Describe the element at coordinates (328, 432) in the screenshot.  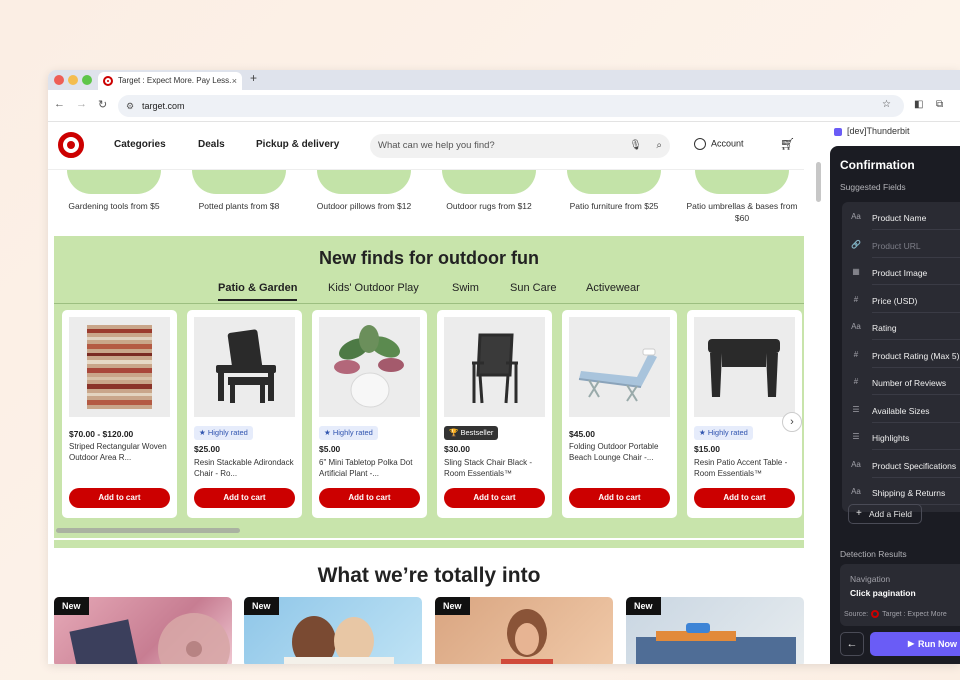
I see `star-icon: ★` at that location.